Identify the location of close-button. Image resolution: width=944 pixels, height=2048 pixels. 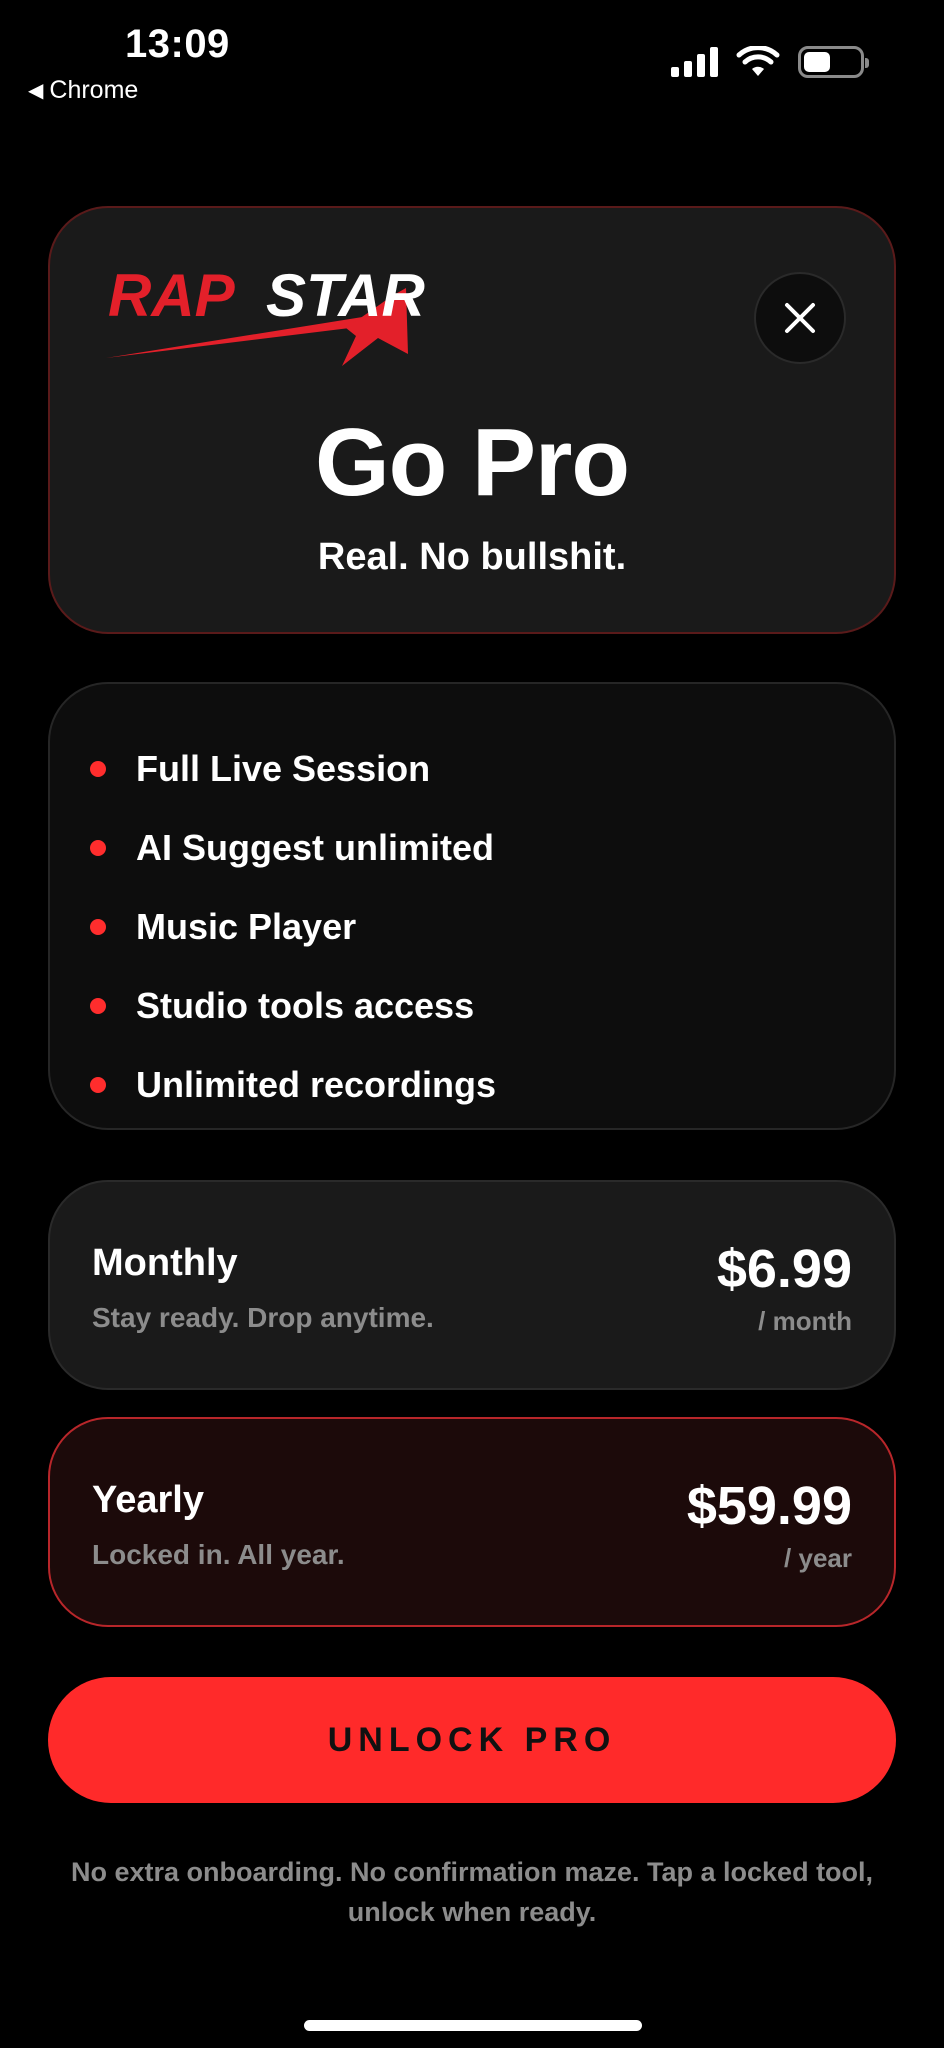
(800, 318).